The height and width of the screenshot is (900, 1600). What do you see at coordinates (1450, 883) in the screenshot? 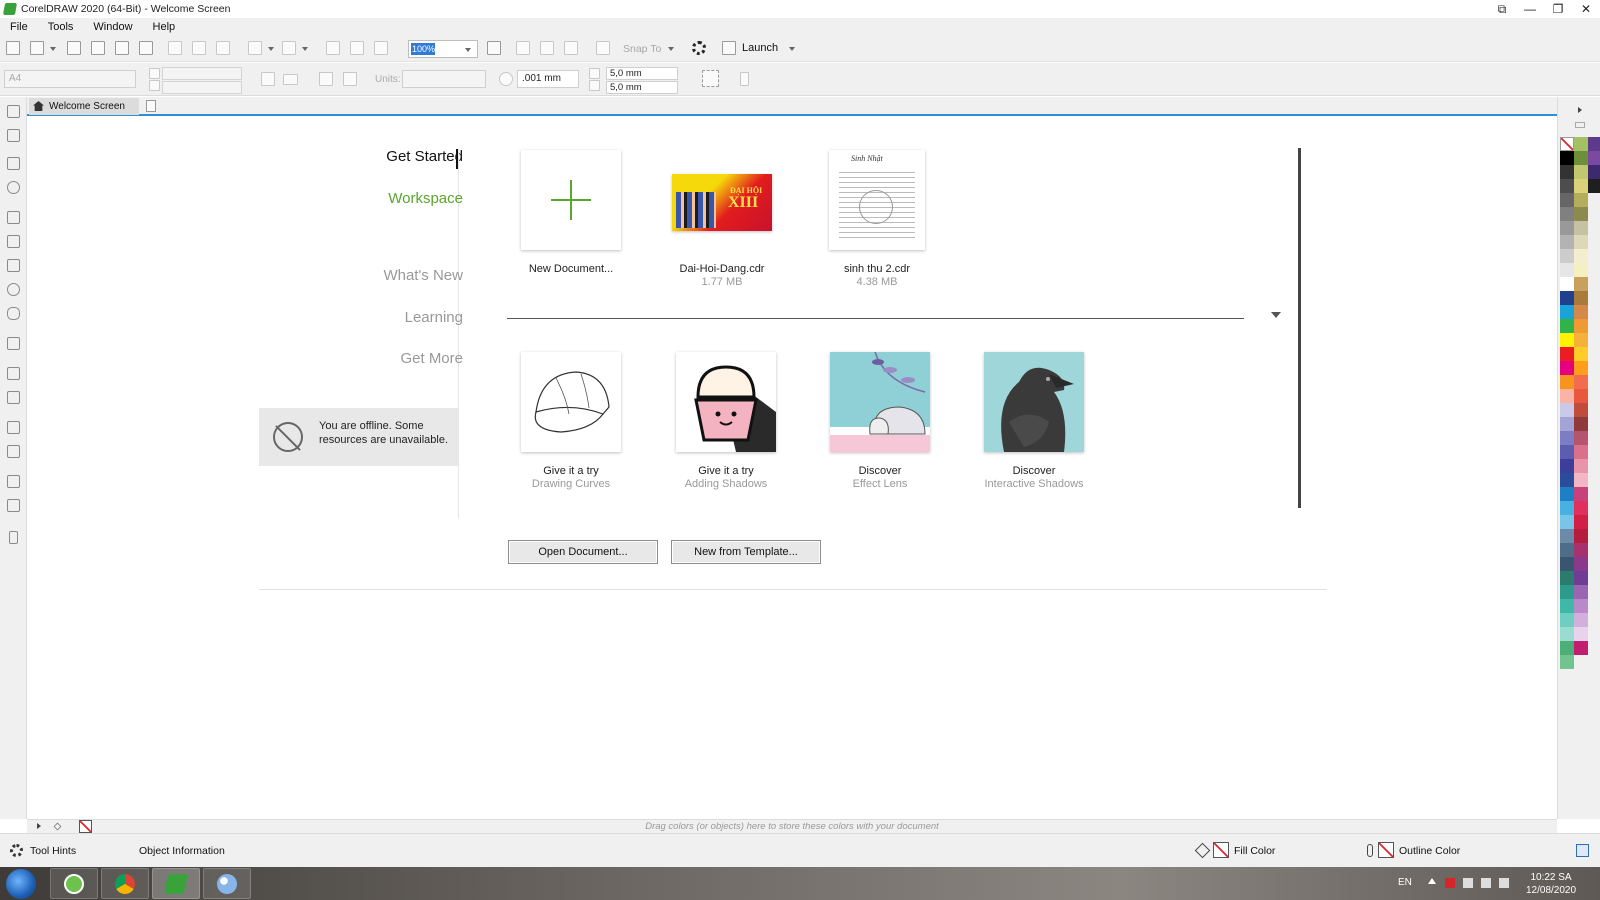
I see `unikey-tray-icon` at bounding box center [1450, 883].